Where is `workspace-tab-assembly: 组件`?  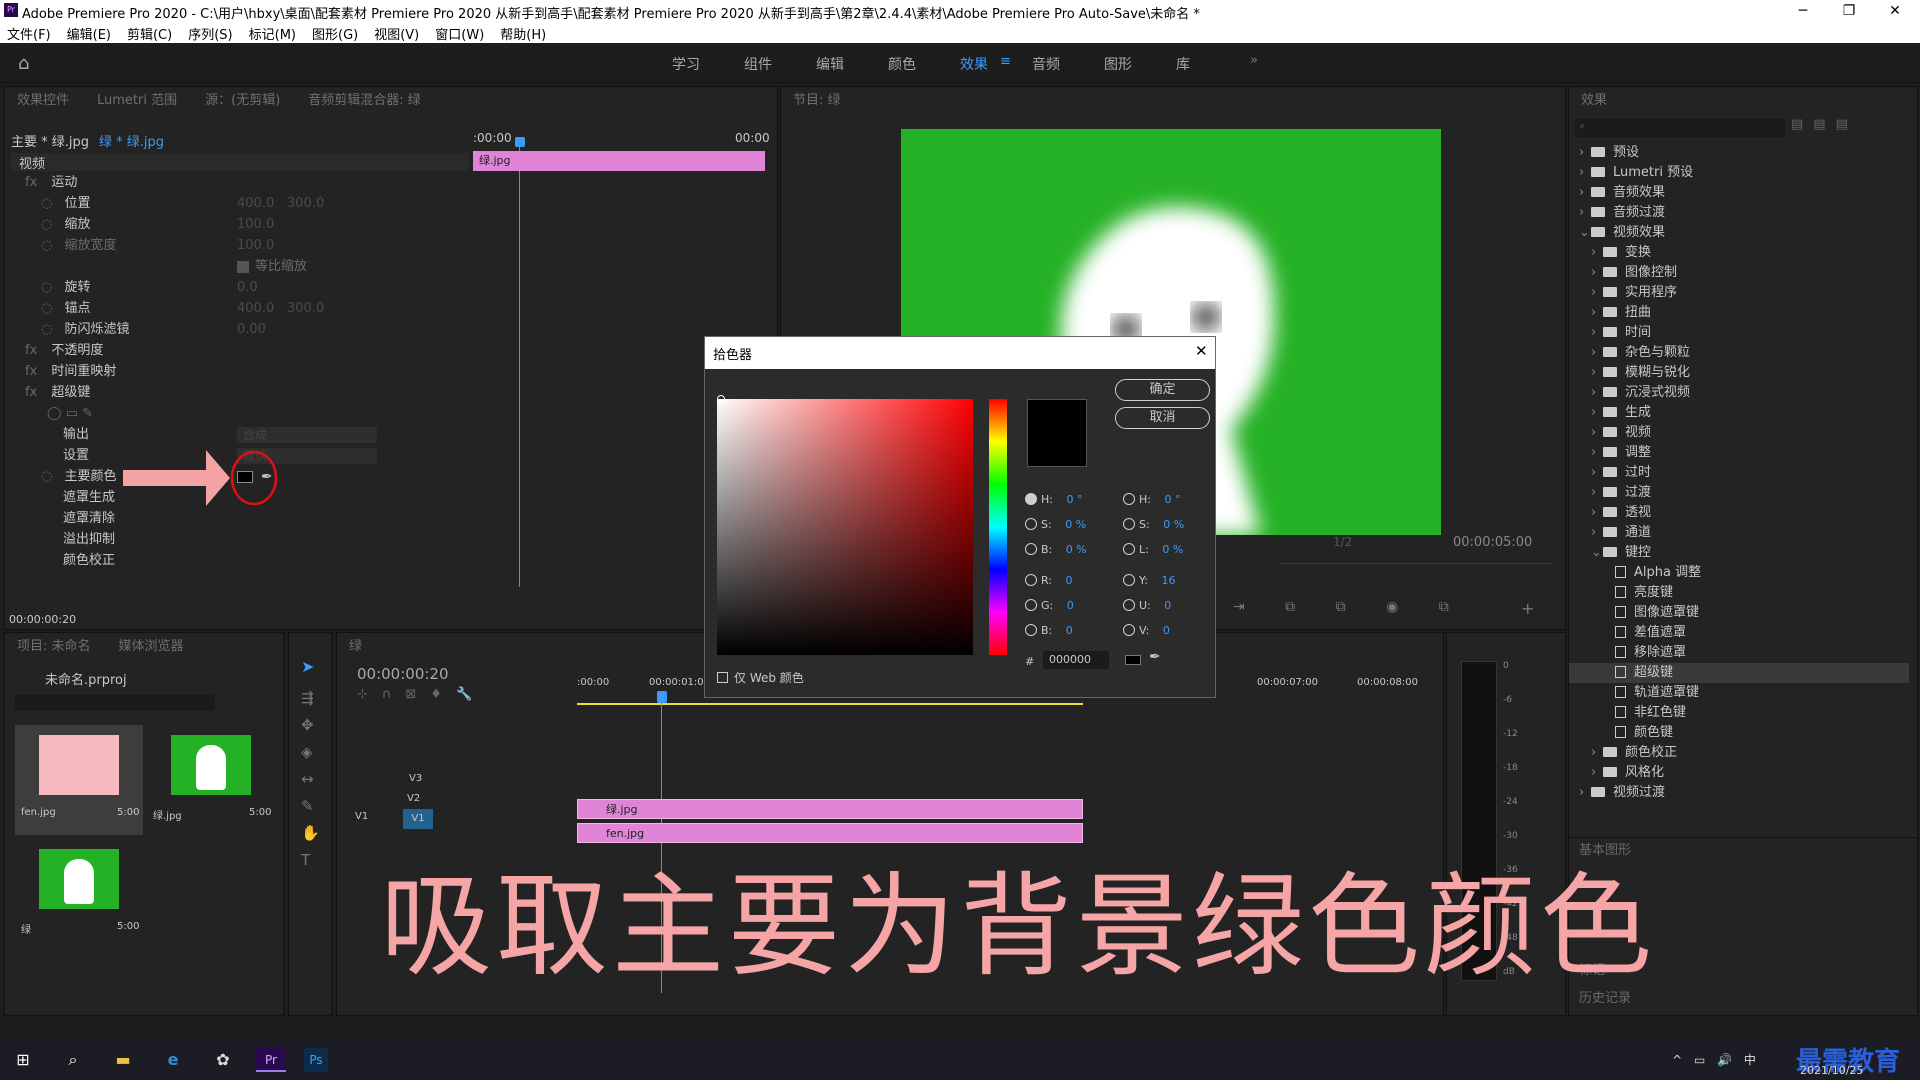 workspace-tab-assembly: 组件 is located at coordinates (758, 64).